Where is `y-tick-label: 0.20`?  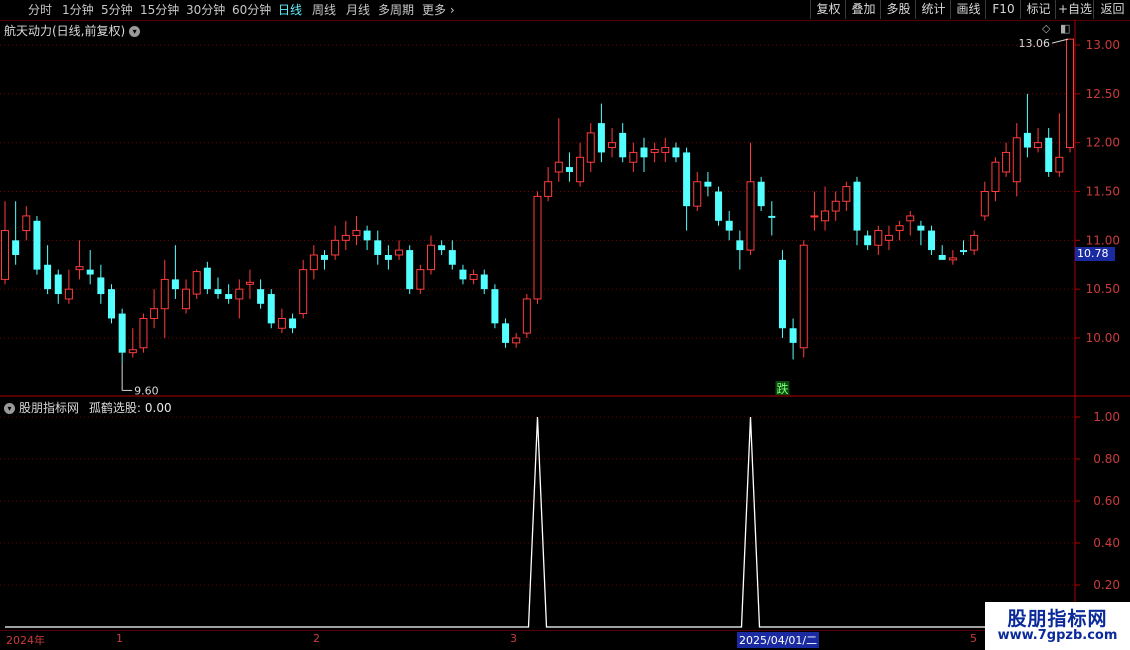 y-tick-label: 0.20 is located at coordinates (1106, 585).